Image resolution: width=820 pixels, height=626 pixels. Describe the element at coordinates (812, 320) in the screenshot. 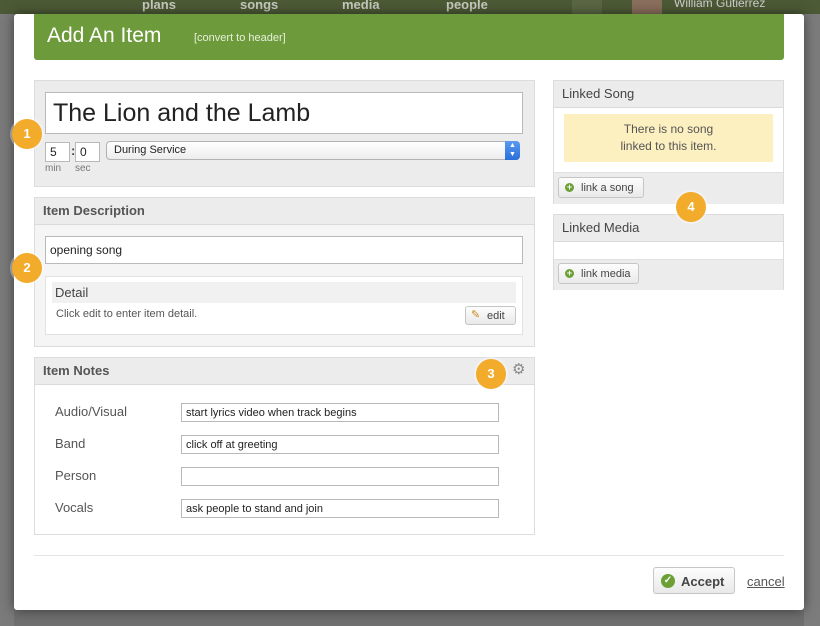

I see `background-right-strip` at that location.